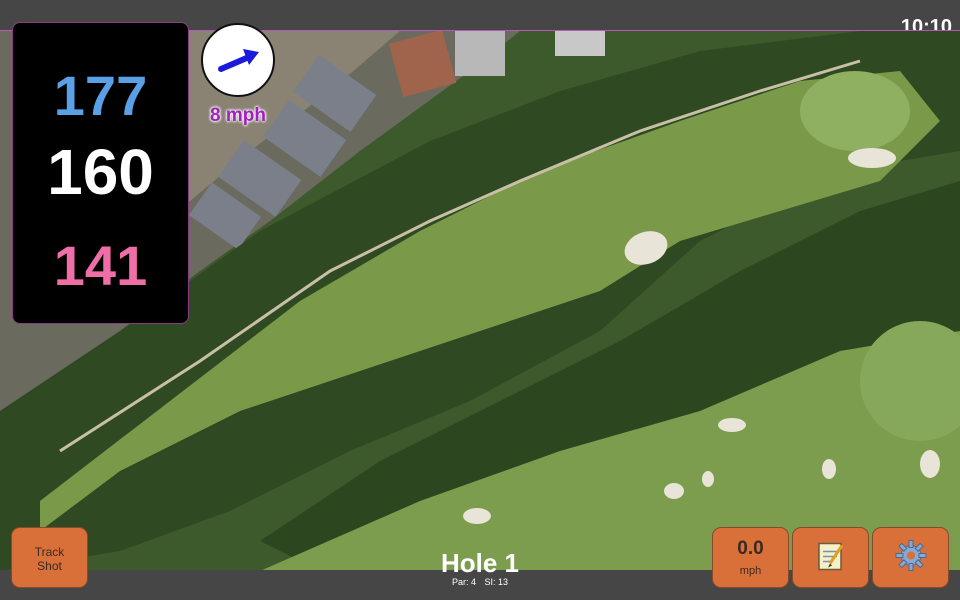  What do you see at coordinates (480, 582) in the screenshot?
I see `hole-info: Par: 4 SI: 13` at bounding box center [480, 582].